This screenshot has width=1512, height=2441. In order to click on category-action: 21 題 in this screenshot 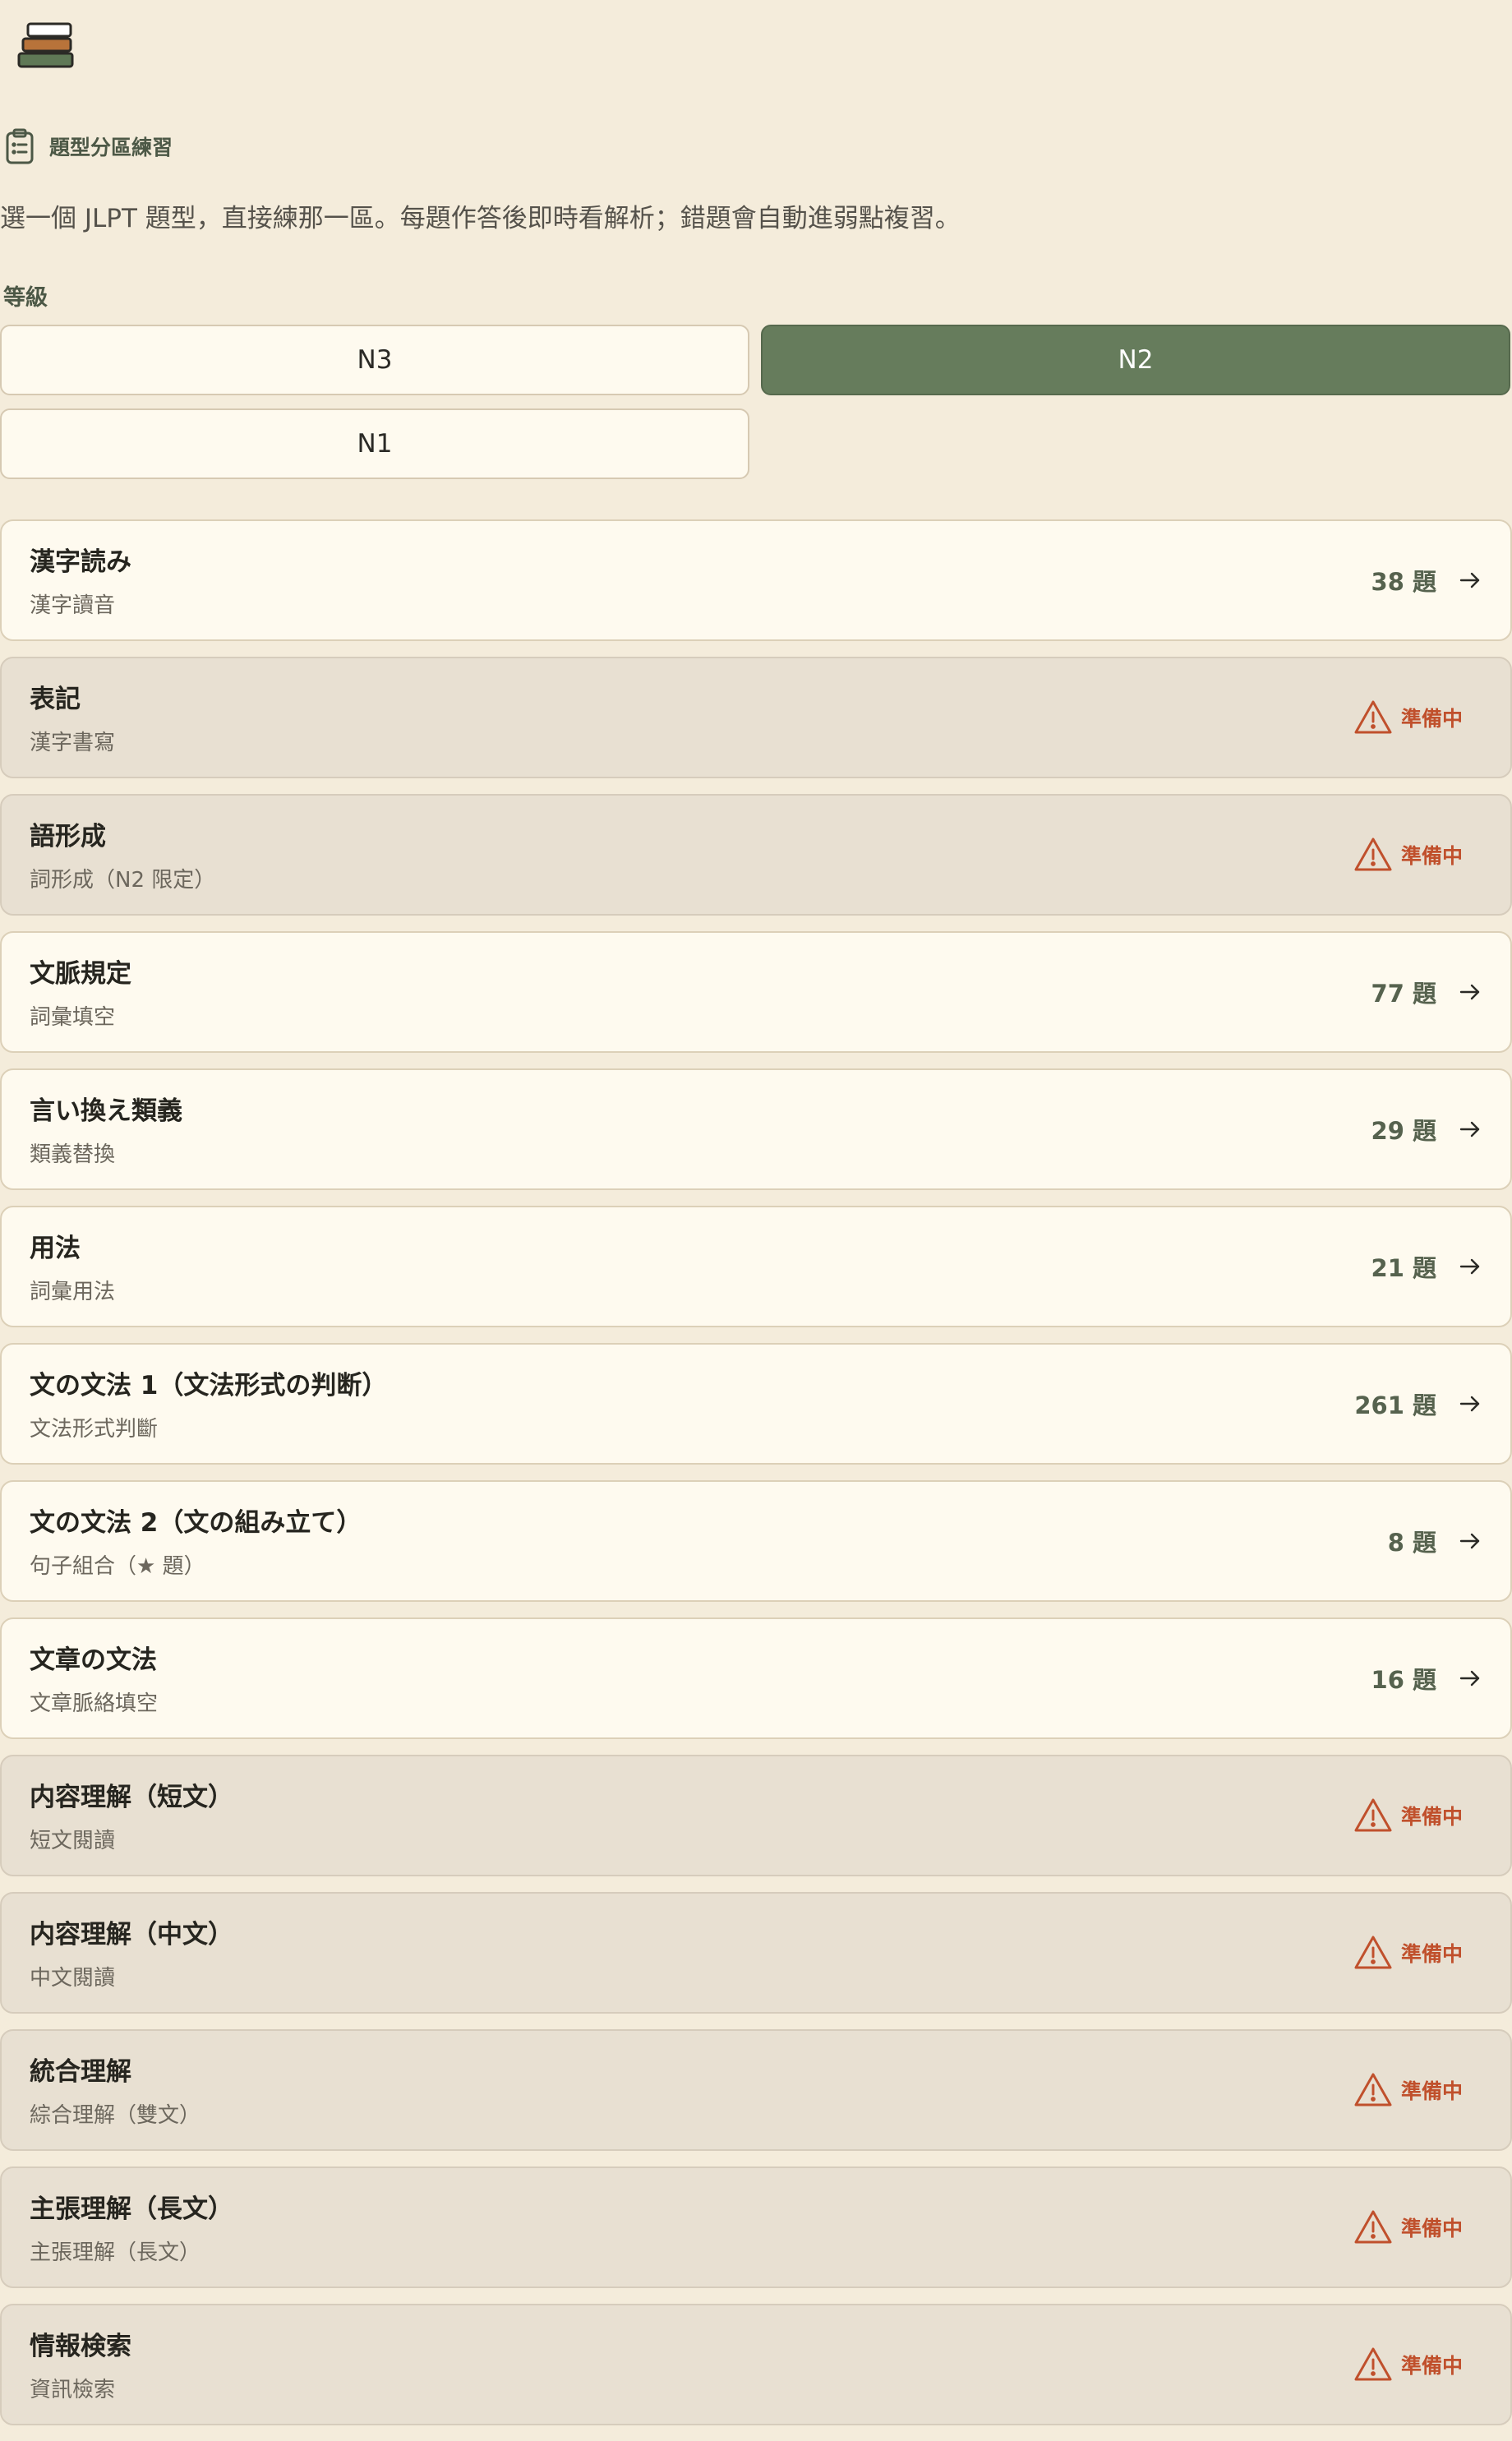, I will do `click(1426, 1266)`.